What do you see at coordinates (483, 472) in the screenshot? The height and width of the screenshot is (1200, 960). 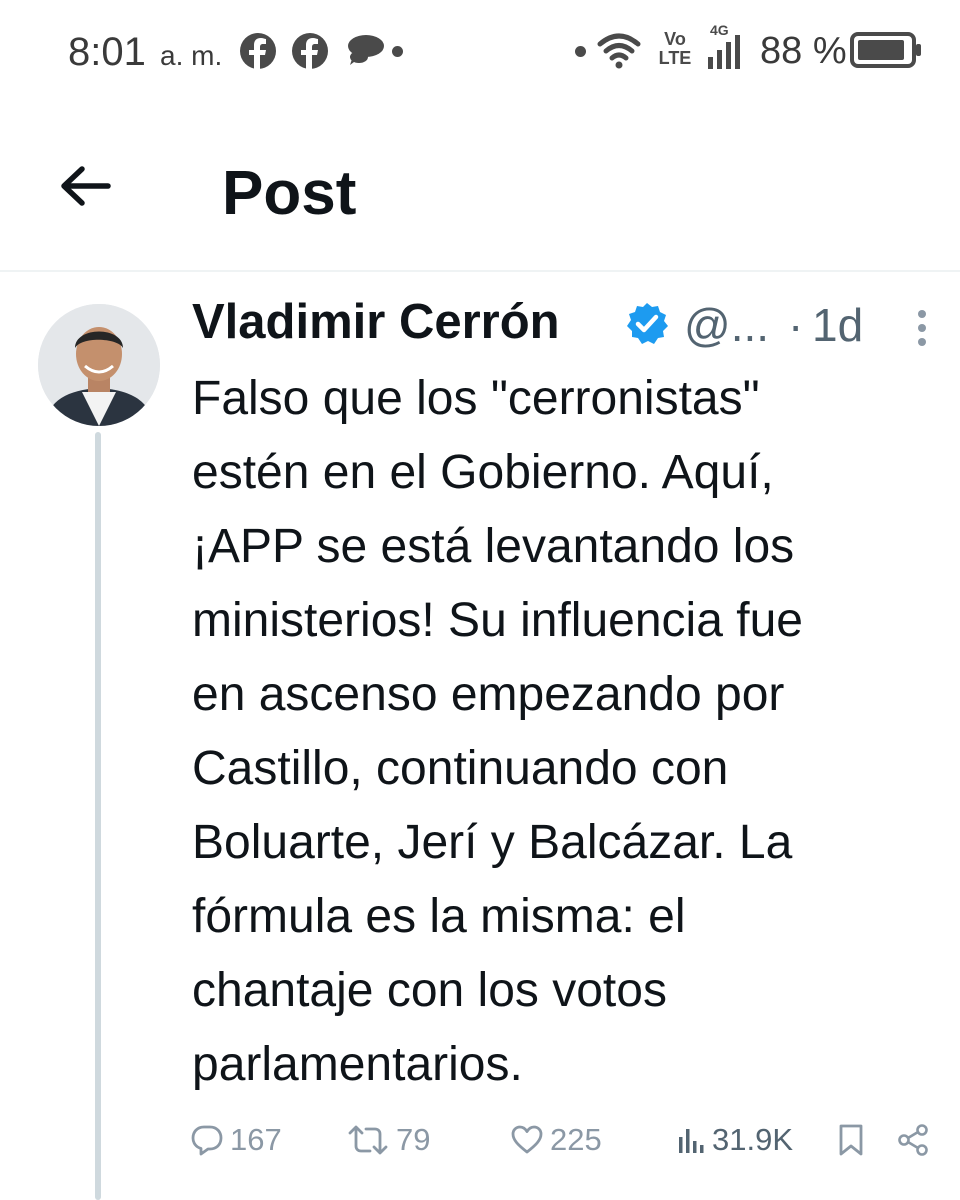 I see `tweet-text-line: estén en el Gobierno. Aquí,` at bounding box center [483, 472].